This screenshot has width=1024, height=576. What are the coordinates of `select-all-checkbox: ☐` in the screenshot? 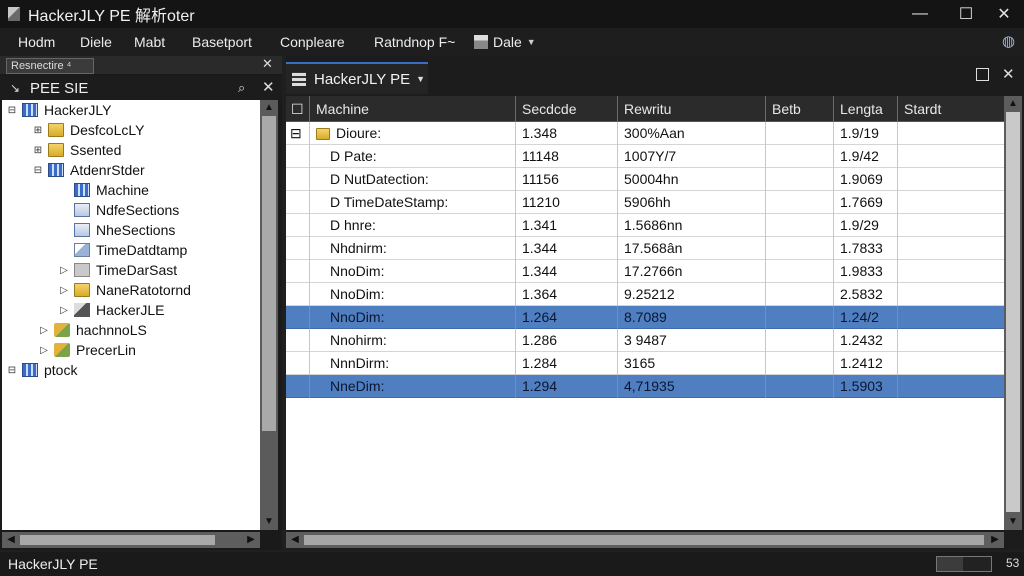 It's located at (298, 109).